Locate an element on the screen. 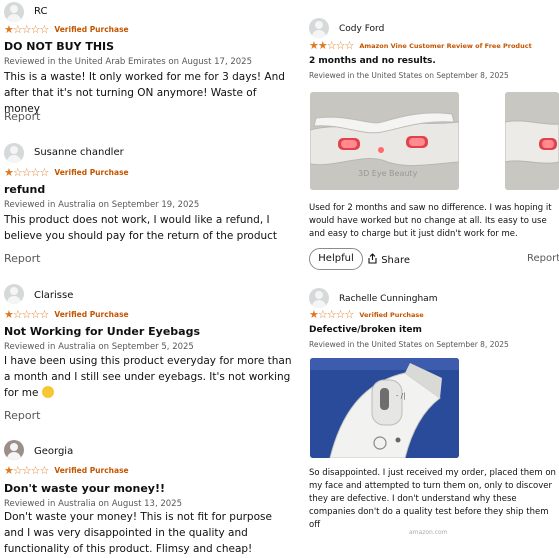 The height and width of the screenshot is (558, 559). eye-mask-device-image: 3D Eye Beauty is located at coordinates (384, 141).